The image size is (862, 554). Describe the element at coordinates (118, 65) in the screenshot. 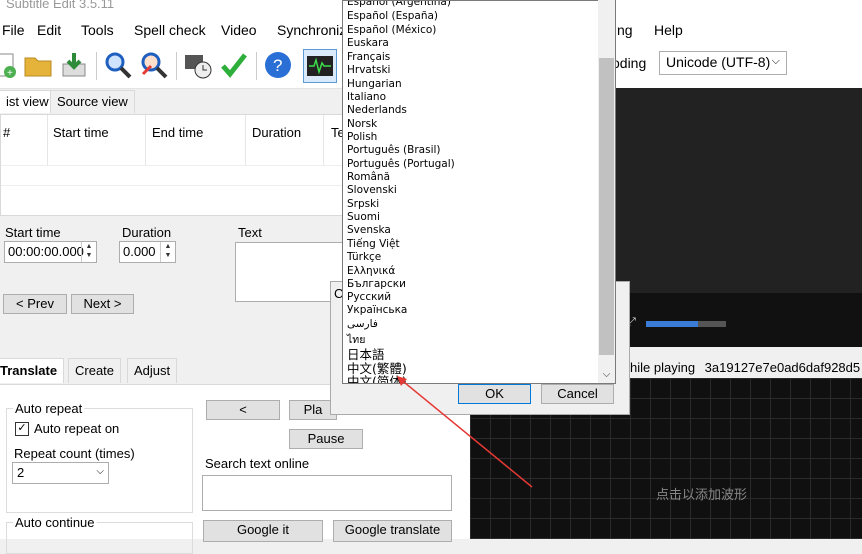

I see `find-icon` at that location.